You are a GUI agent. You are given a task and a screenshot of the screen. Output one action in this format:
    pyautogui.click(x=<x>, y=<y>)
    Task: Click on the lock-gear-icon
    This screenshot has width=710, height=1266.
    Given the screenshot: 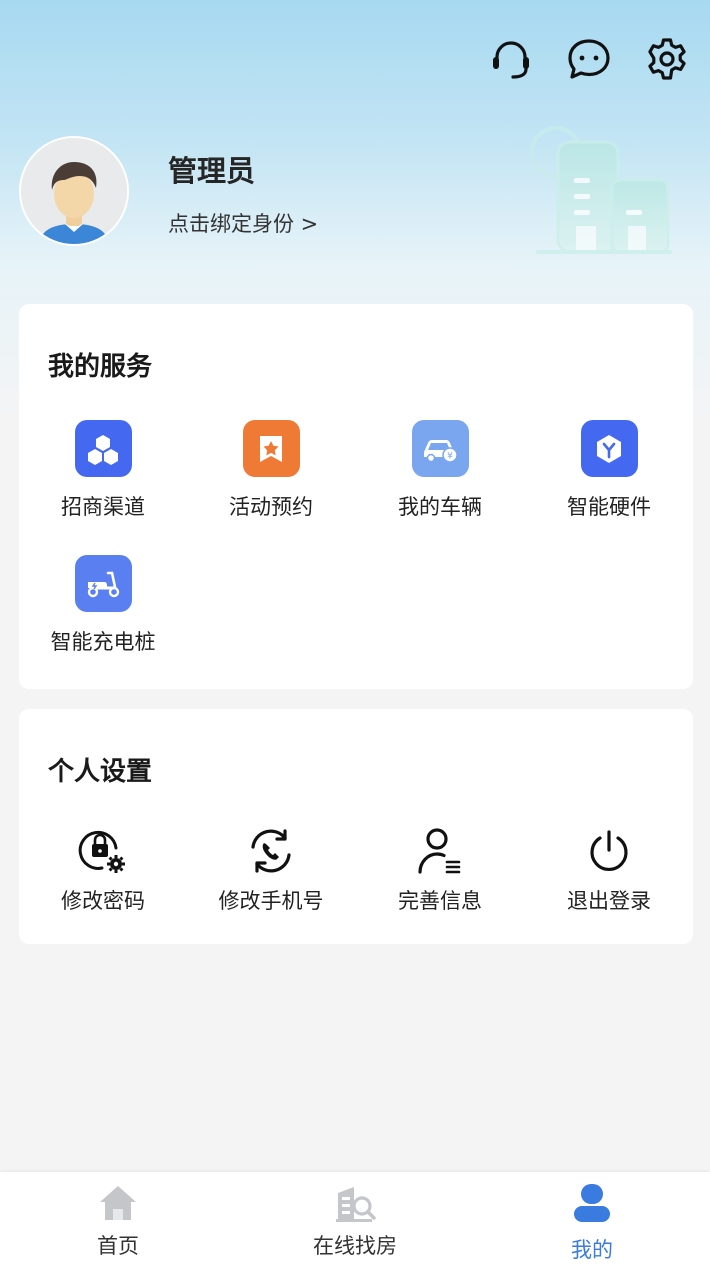 What is the action you would take?
    pyautogui.click(x=103, y=851)
    